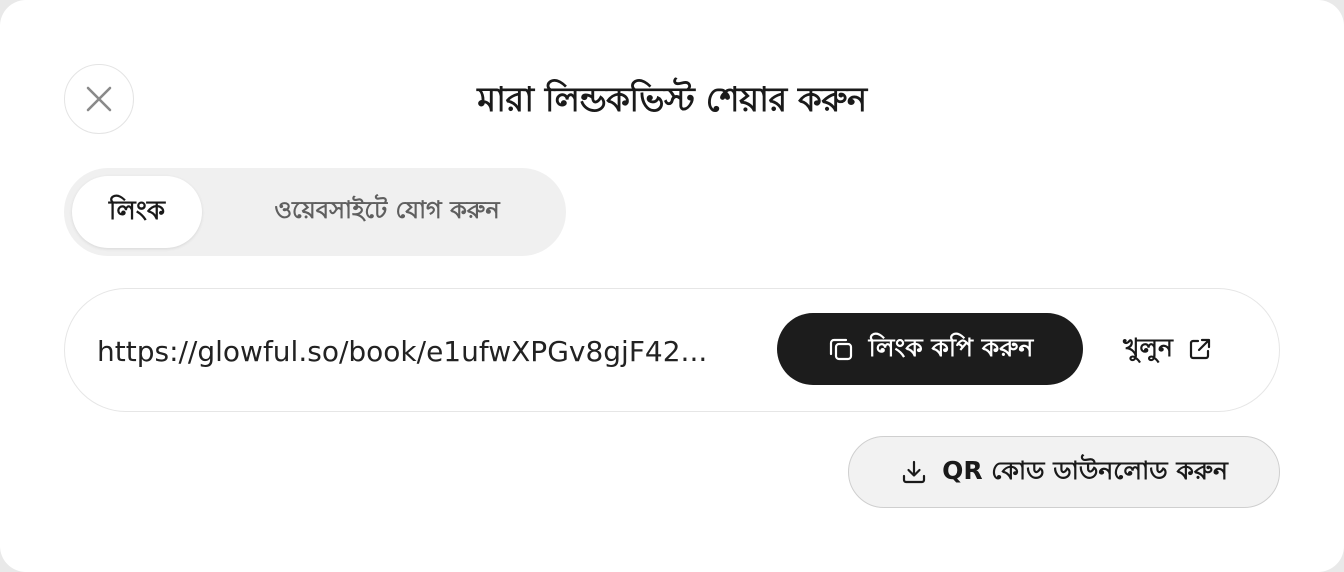 The width and height of the screenshot is (1344, 572). Describe the element at coordinates (137, 212) in the screenshot. I see `tab-link: লিংক` at that location.